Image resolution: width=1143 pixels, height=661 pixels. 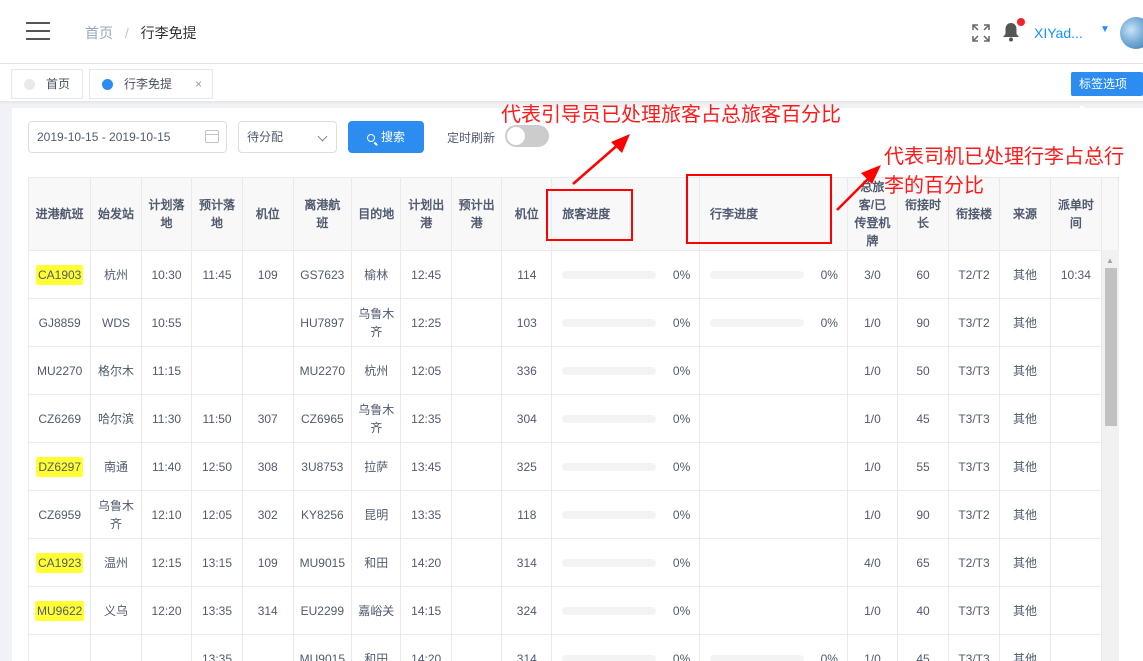 I want to click on cell-plan-land: 11:15, so click(x=167, y=370).